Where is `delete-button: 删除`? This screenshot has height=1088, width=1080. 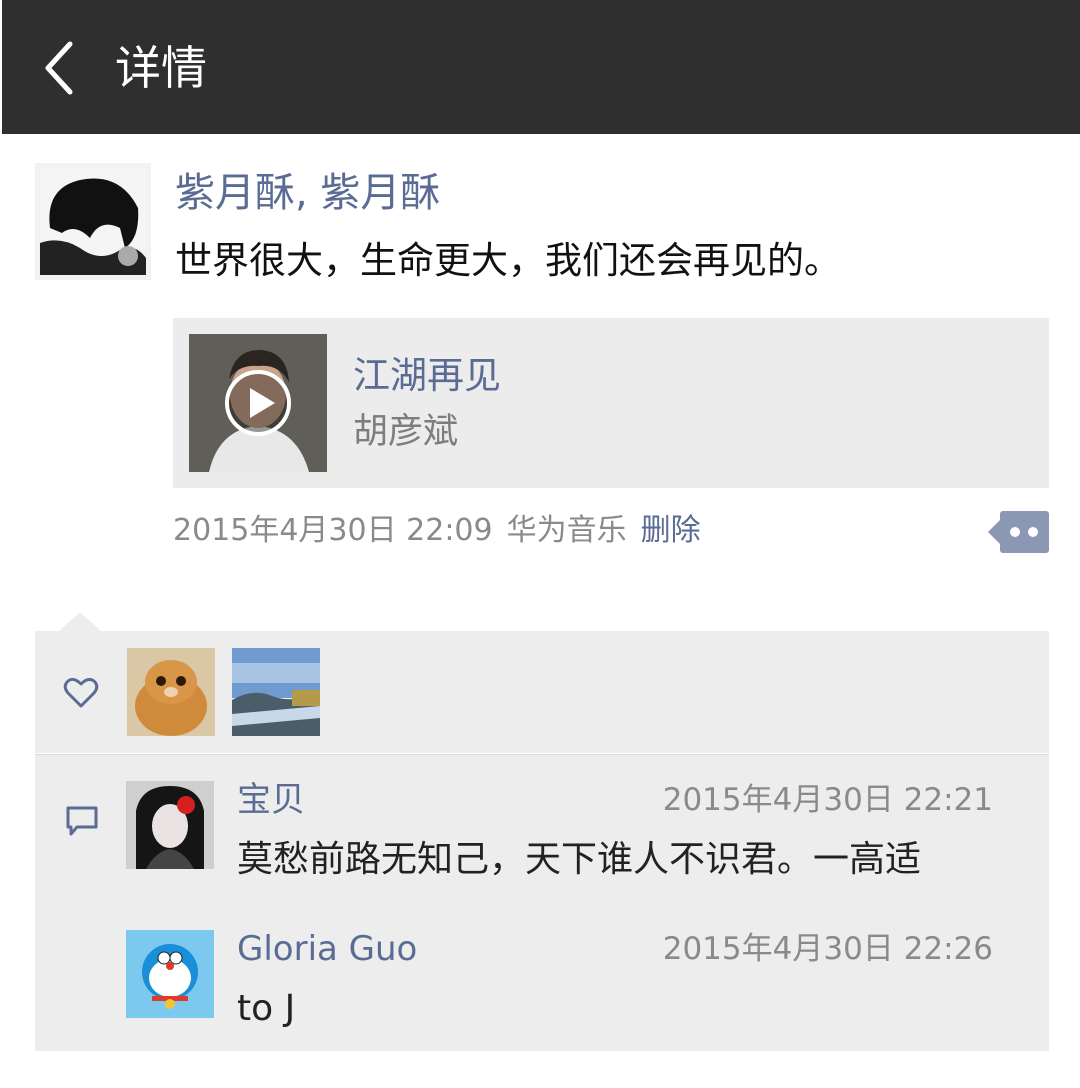
delete-button: 删除 is located at coordinates (671, 530).